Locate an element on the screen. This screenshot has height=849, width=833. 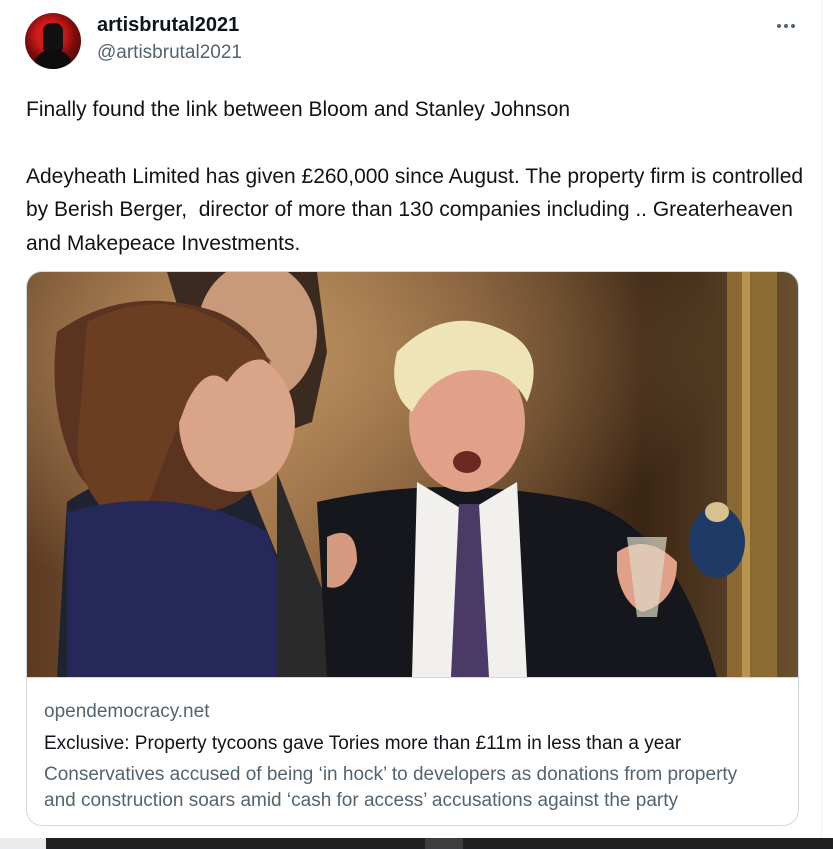
author-handle: @artisbrutal2021 is located at coordinates (169, 53).